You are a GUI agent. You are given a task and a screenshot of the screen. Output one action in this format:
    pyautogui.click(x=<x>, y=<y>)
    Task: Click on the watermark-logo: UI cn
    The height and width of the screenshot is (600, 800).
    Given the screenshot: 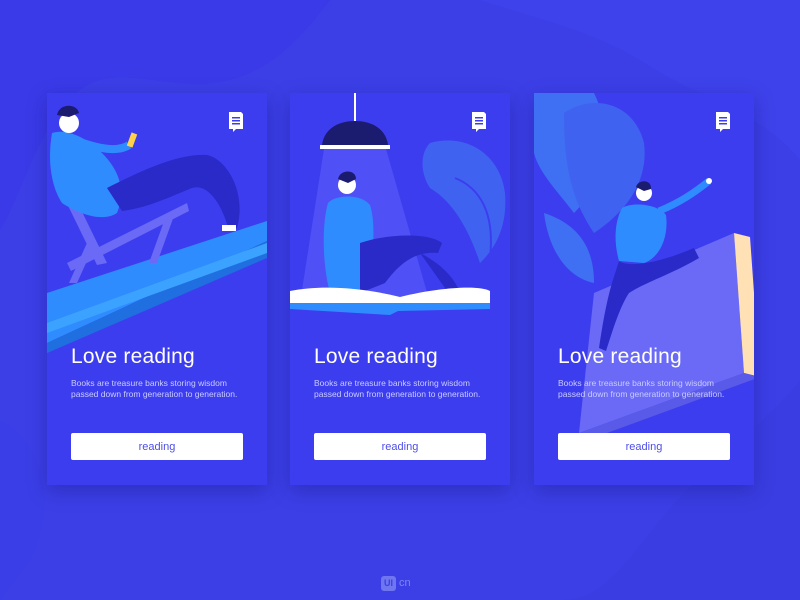 What is the action you would take?
    pyautogui.click(x=396, y=583)
    